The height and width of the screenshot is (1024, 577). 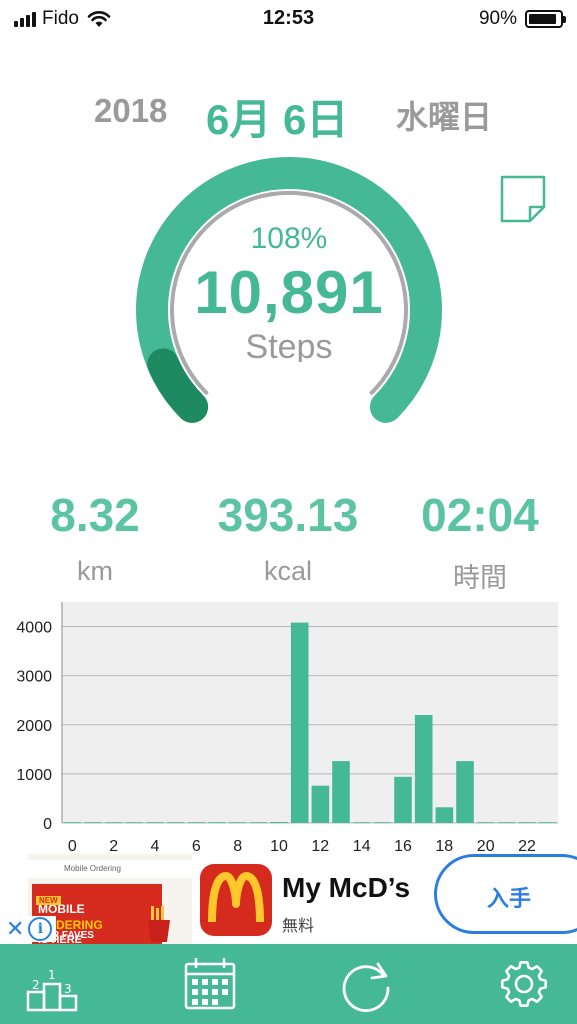 I want to click on ad-choices: ✕ i, so click(x=29, y=929).